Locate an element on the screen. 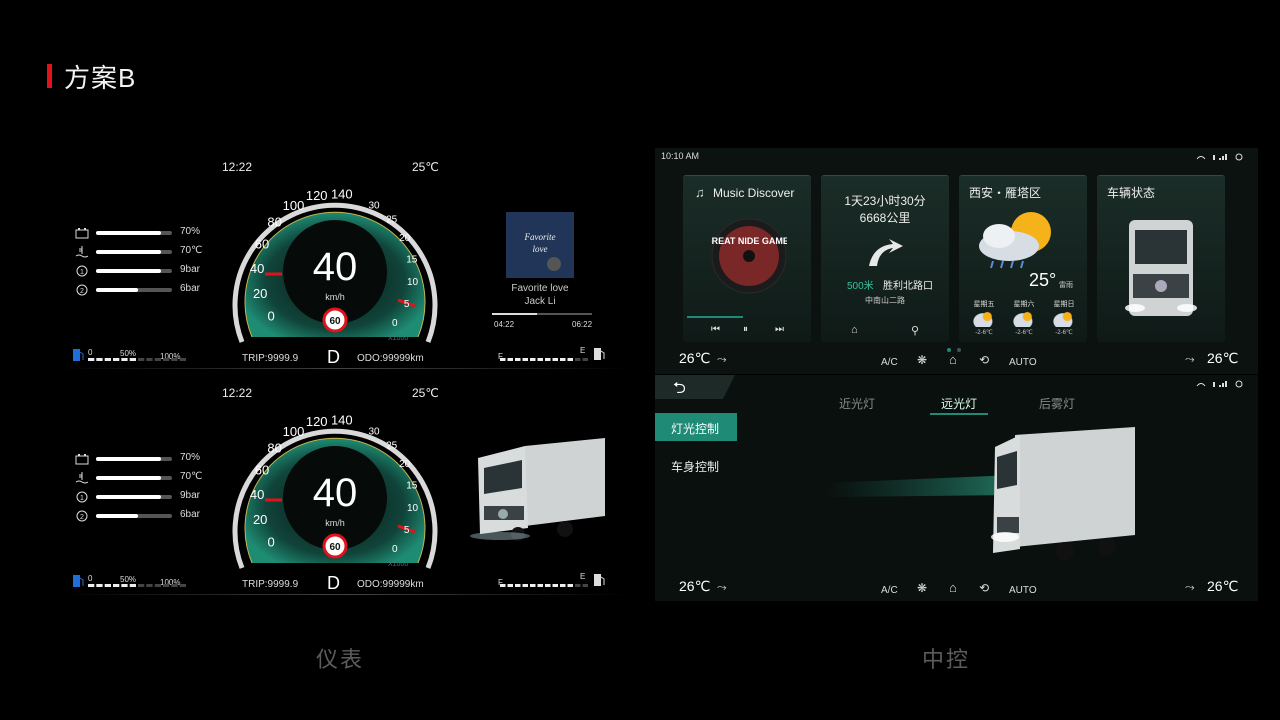 Image resolution: width=1280 pixels, height=720 pixels. menu-light-control: 灯光控制 is located at coordinates (696, 427).